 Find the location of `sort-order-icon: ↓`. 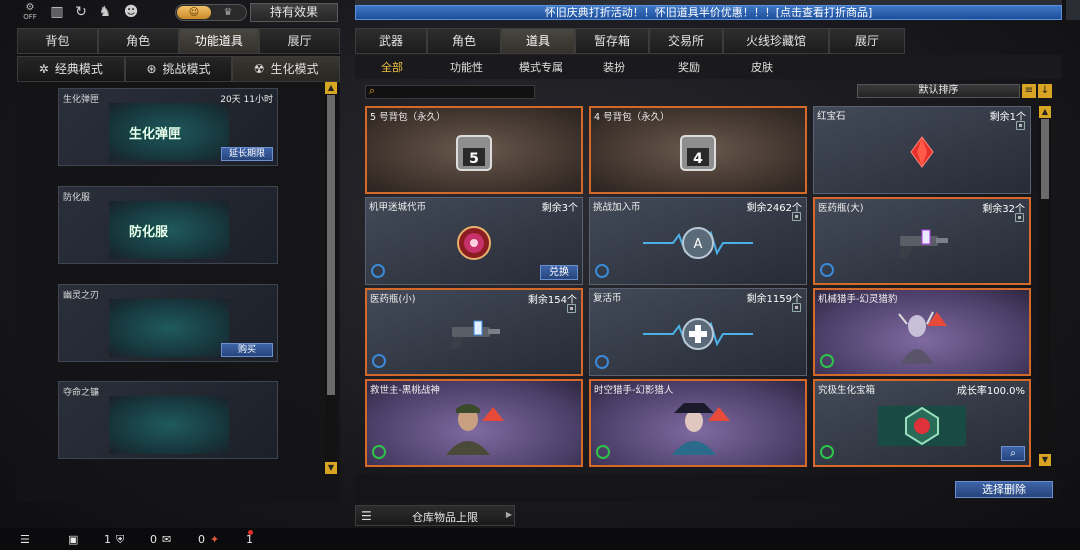

sort-order-icon: ↓ is located at coordinates (1045, 91).